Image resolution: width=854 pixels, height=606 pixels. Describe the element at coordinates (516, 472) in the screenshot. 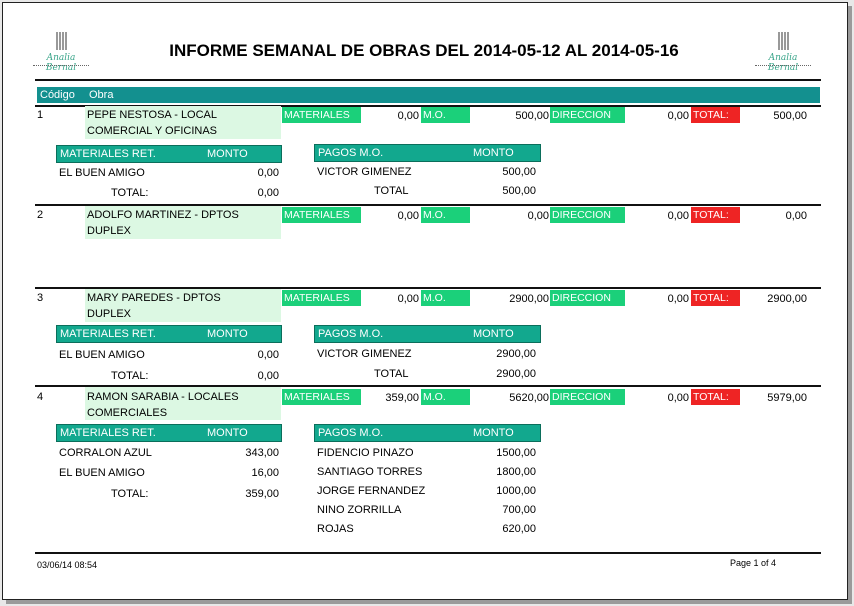

I see `pago-monto: 1800,00` at that location.